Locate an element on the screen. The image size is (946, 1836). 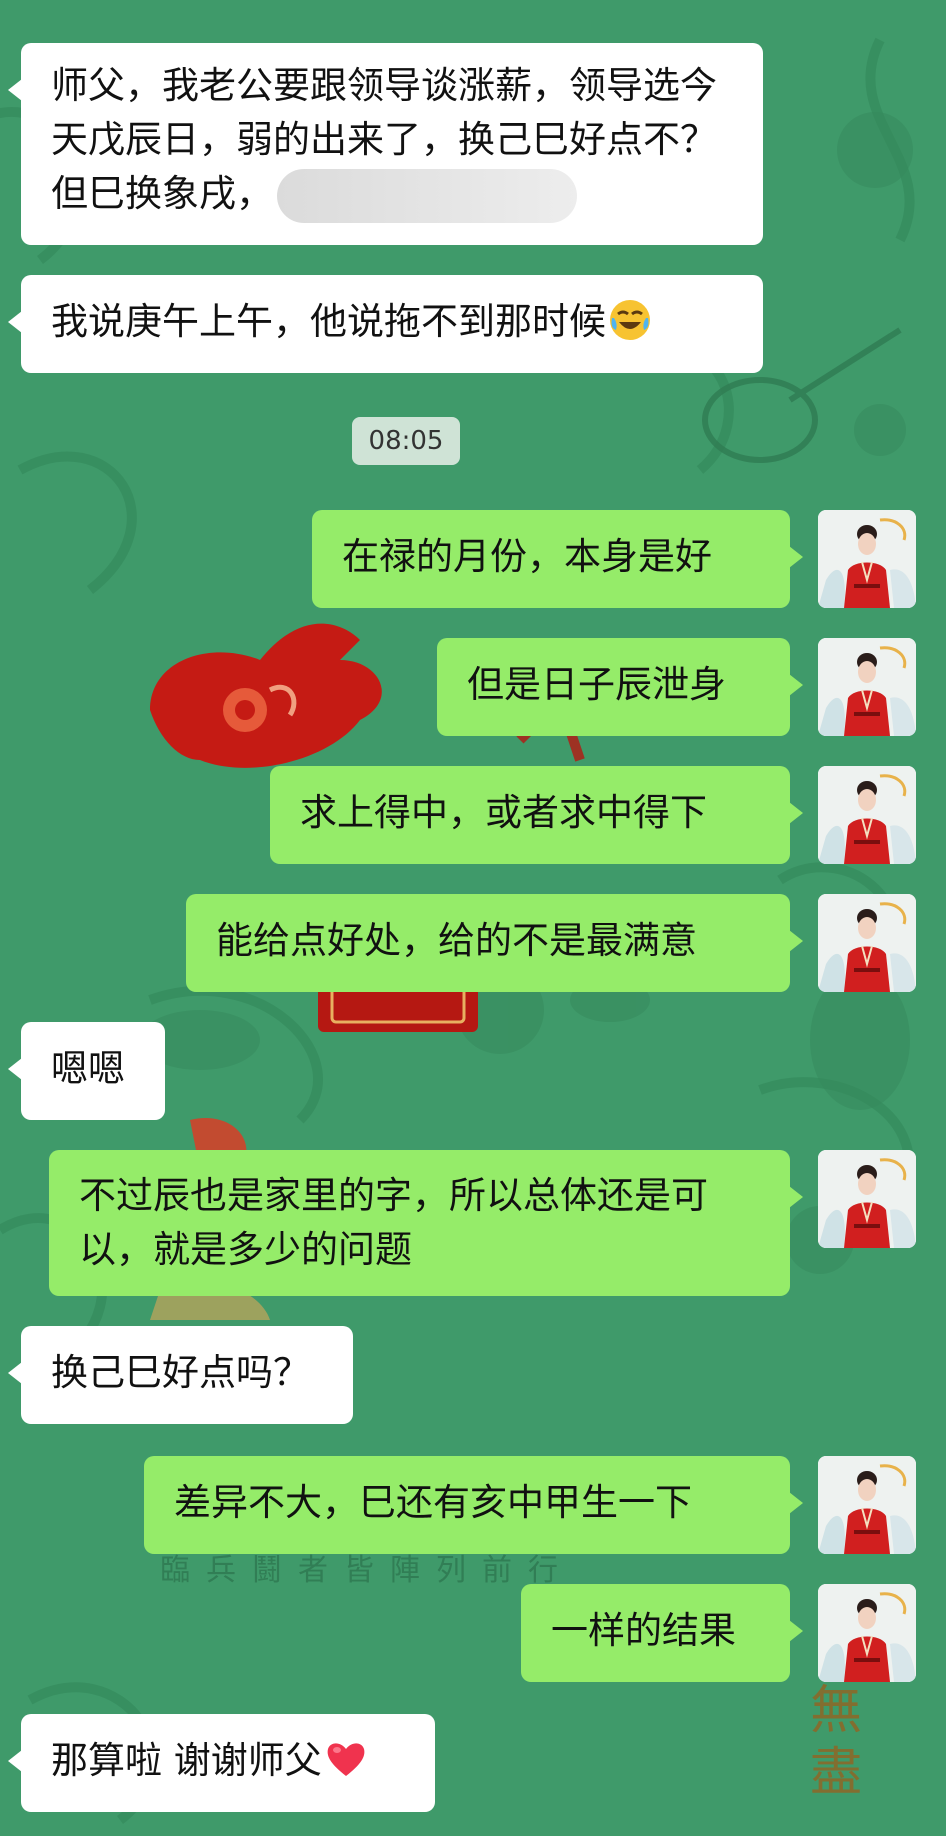
message-text: 但是日子辰泄身 is located at coordinates (596, 684).